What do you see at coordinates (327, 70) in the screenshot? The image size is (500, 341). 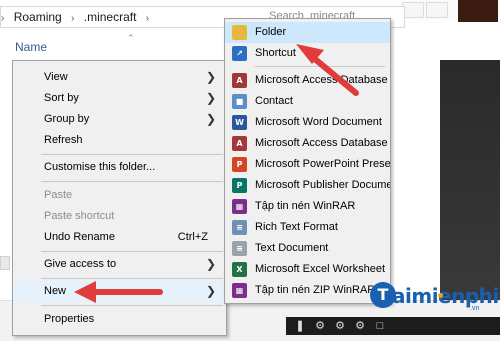 I see `arrow-to-folder` at bounding box center [327, 70].